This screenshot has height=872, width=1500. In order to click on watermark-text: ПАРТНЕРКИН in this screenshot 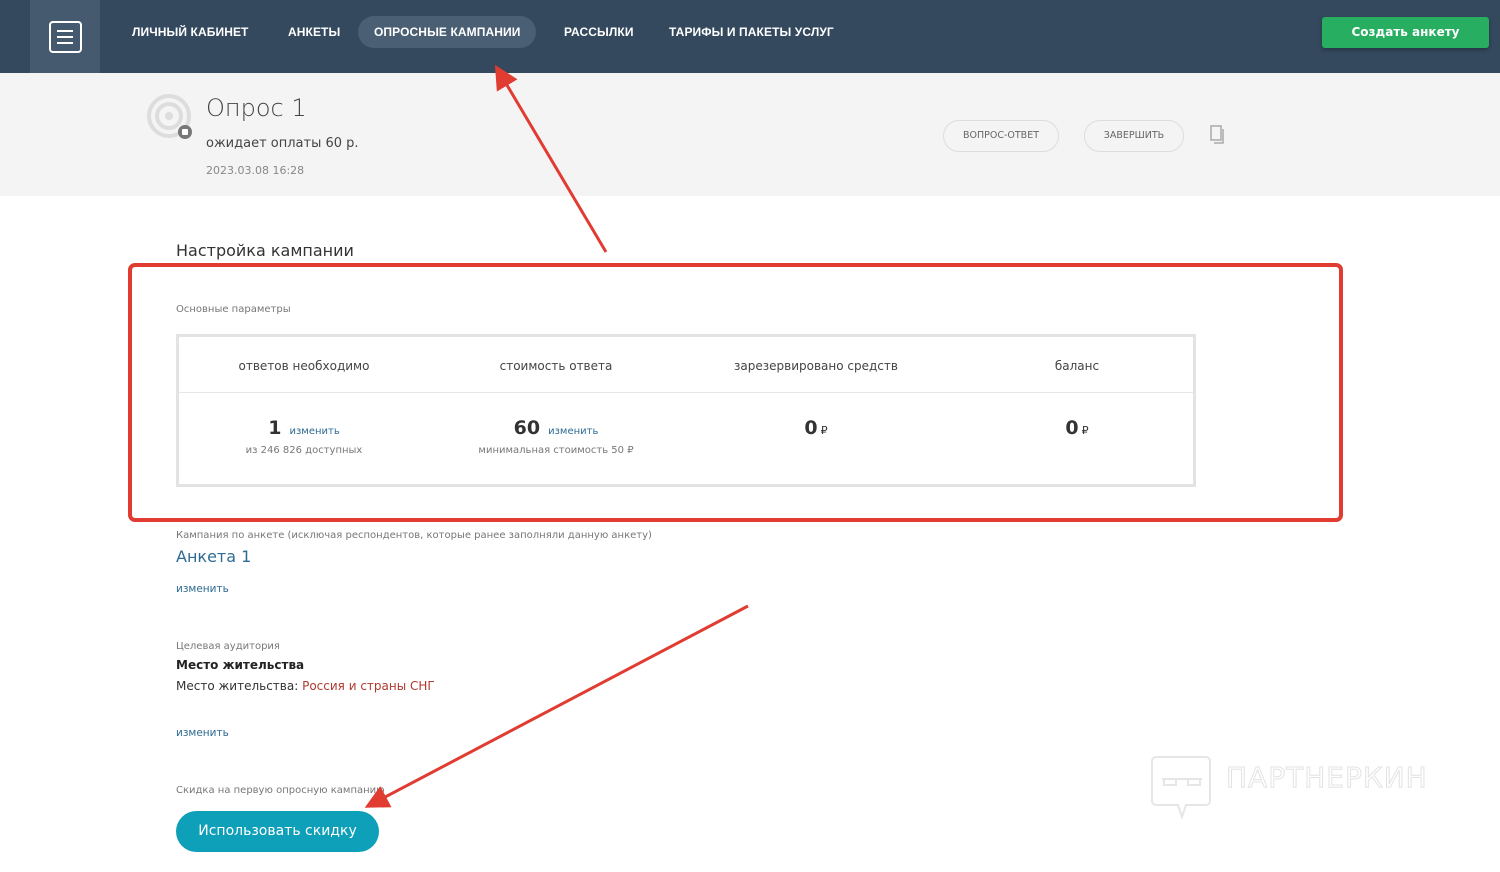, I will do `click(1327, 778)`.